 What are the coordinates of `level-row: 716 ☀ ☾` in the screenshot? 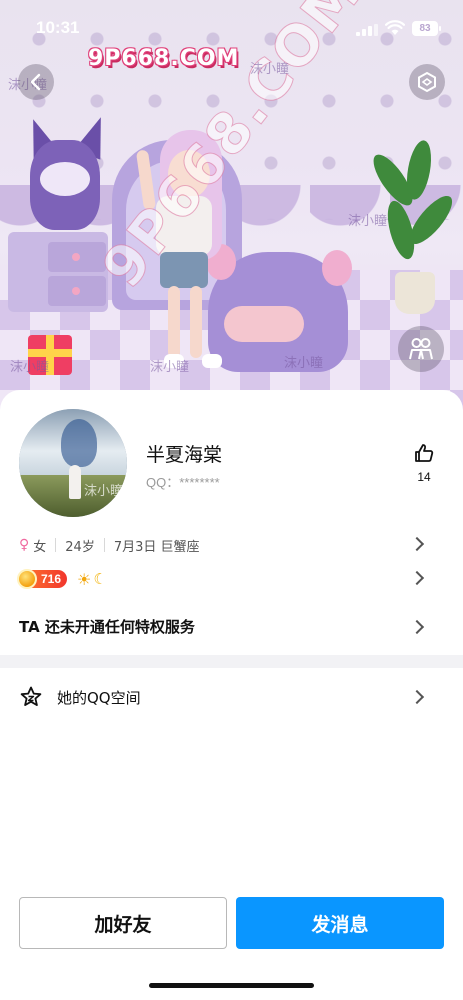 It's located at (230, 579).